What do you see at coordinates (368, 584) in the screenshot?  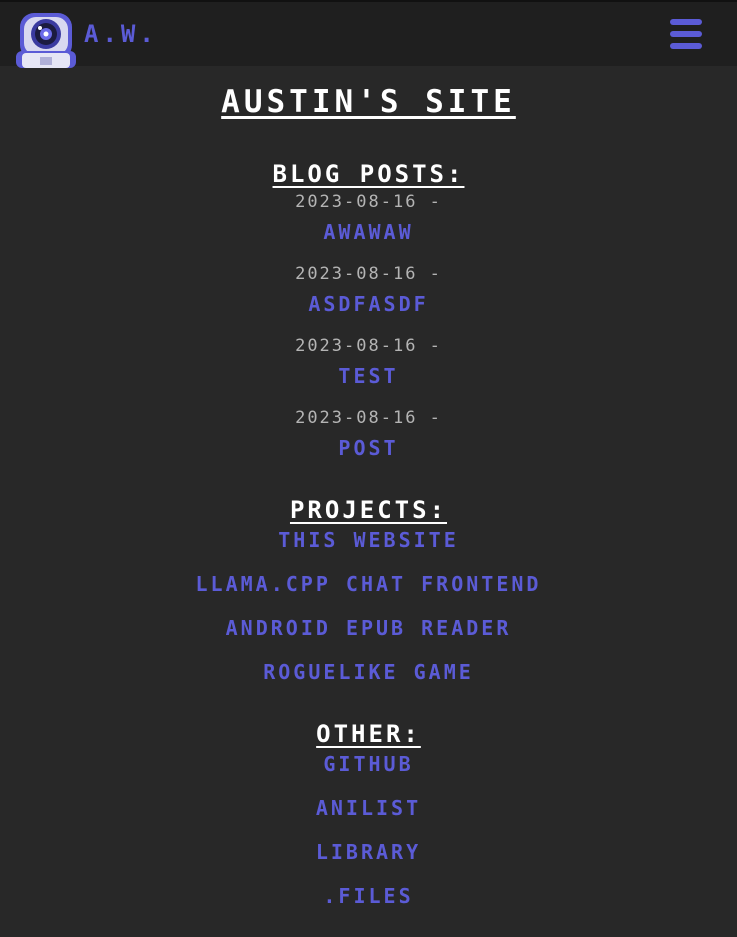 I see `project-link: LLAMA.CPP CHAT FRONTEND` at bounding box center [368, 584].